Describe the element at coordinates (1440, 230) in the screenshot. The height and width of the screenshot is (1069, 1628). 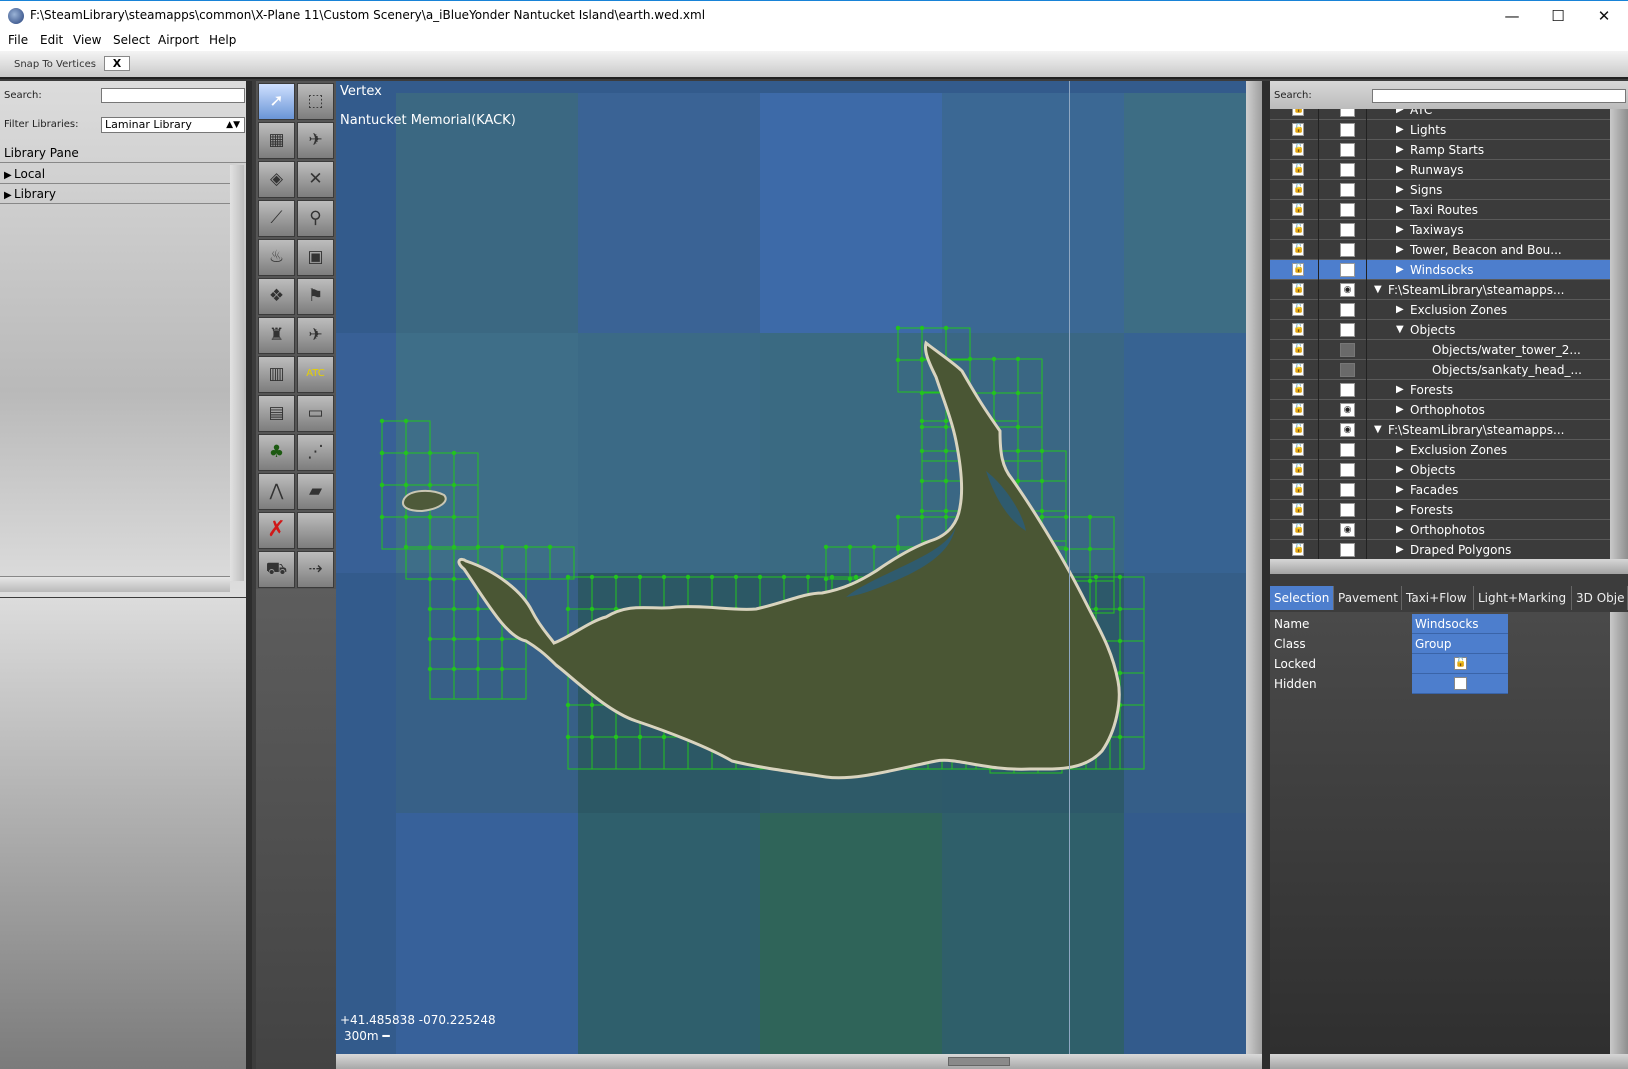
I see `layer-row: 🔓 ▶ Taxiways` at that location.